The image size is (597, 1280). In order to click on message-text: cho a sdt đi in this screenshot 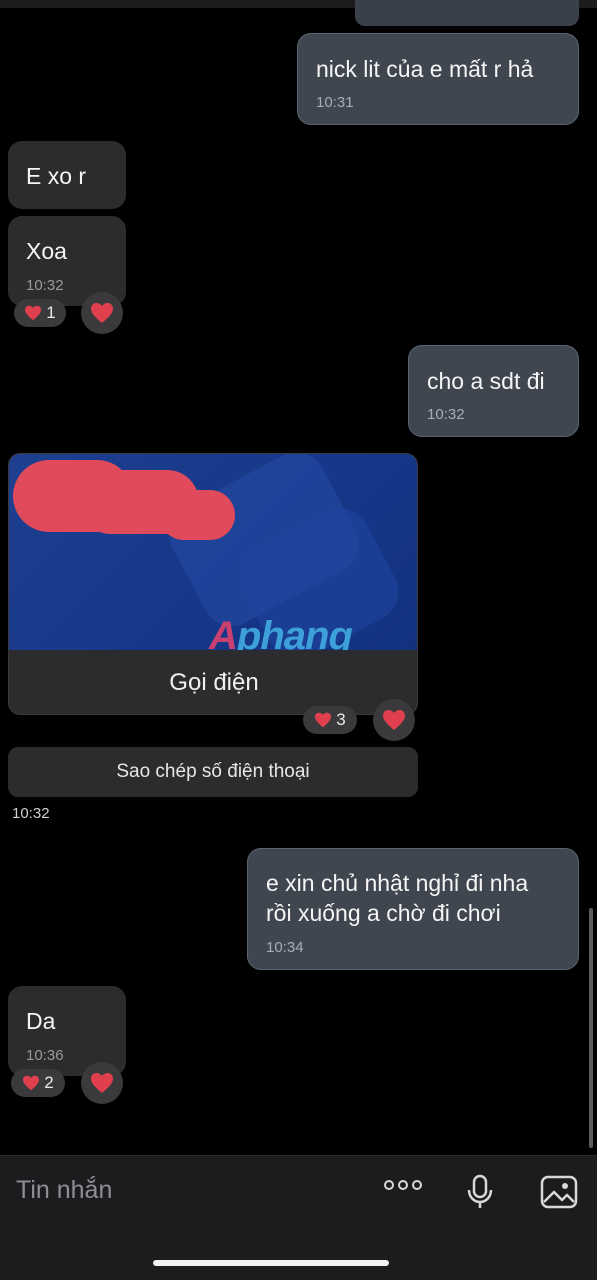, I will do `click(486, 381)`.